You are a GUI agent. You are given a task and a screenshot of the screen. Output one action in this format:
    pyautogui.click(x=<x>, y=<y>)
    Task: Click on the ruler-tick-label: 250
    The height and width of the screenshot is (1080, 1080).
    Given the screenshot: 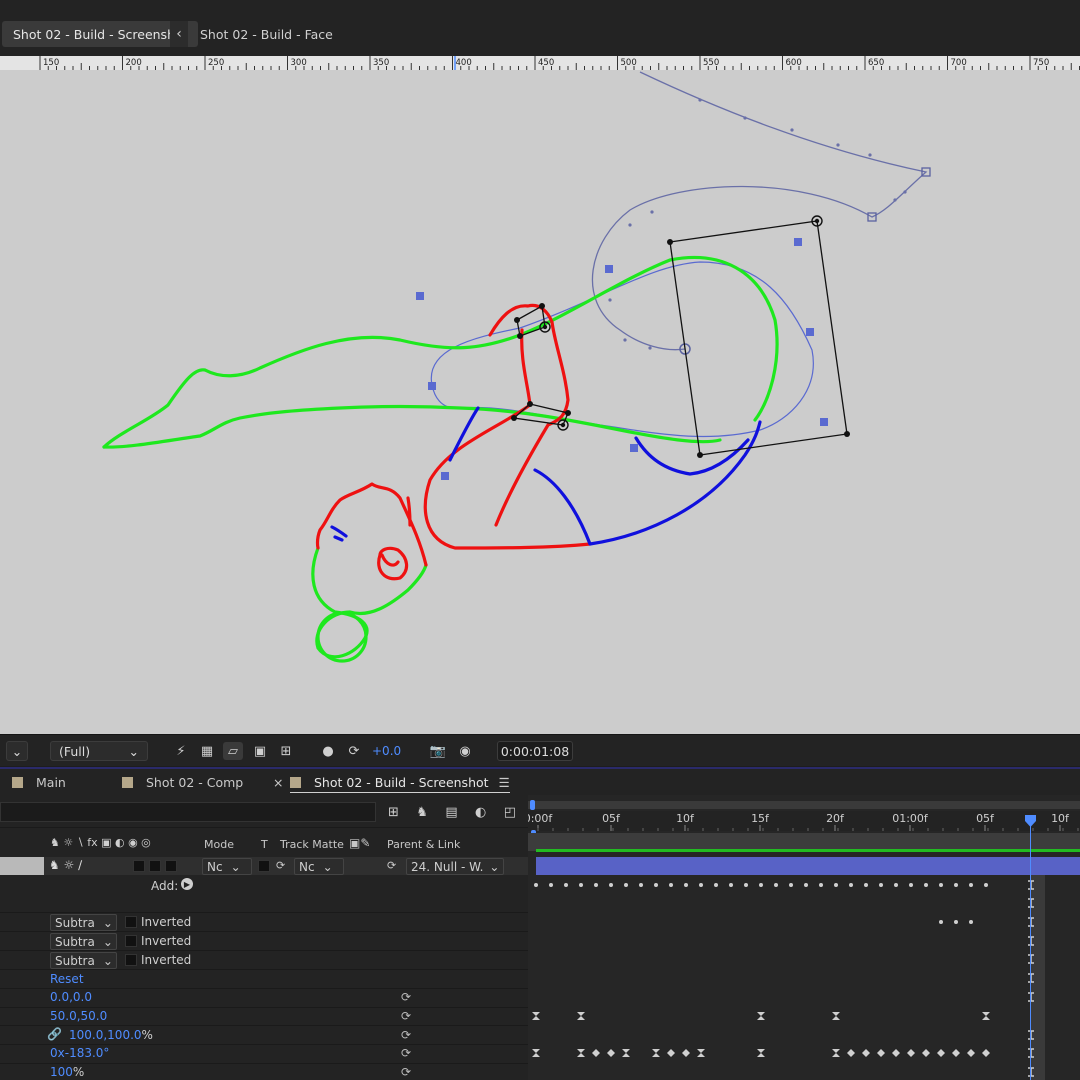 What is the action you would take?
    pyautogui.click(x=216, y=63)
    